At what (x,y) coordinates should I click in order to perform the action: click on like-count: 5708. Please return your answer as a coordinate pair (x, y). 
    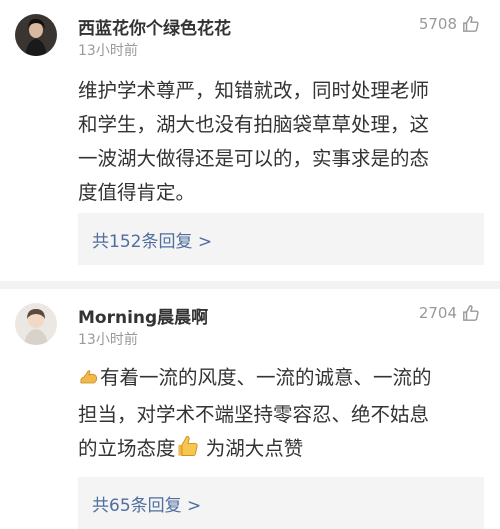
    Looking at the image, I should click on (437, 24).